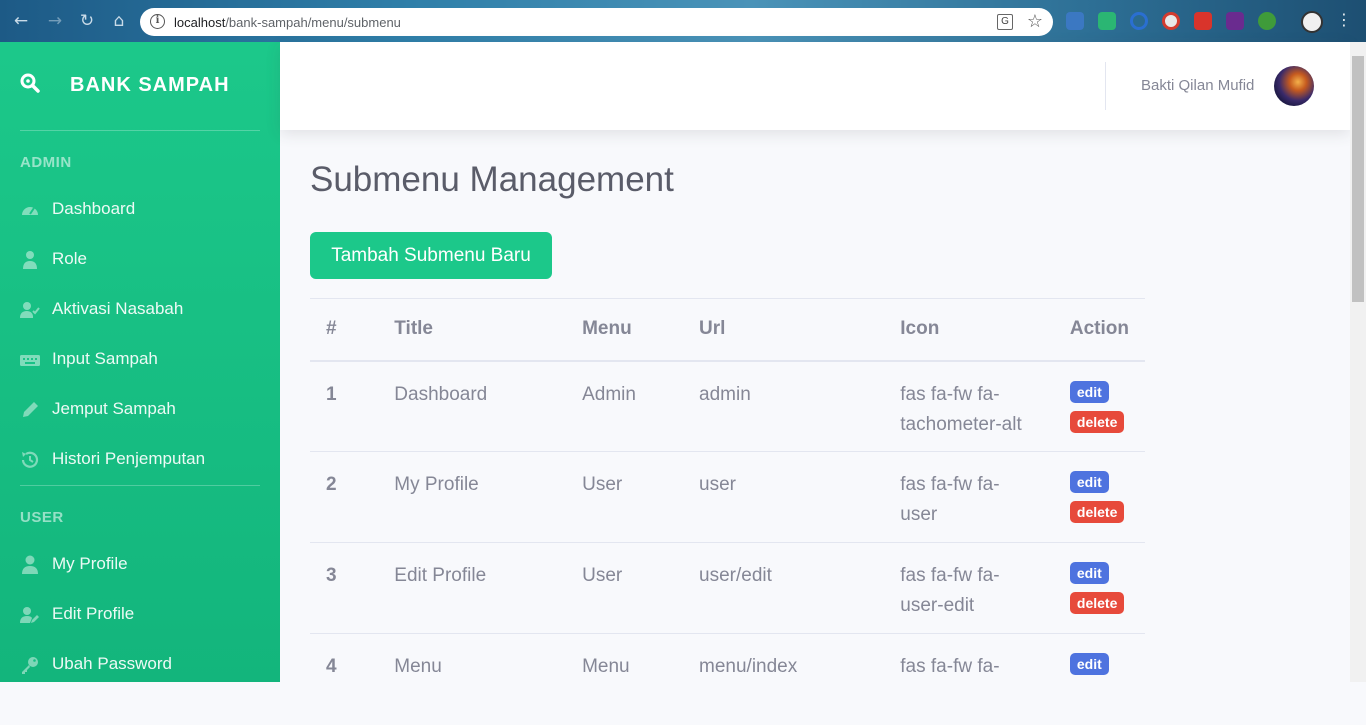 The height and width of the screenshot is (725, 1366). What do you see at coordinates (55, 21) in the screenshot?
I see `forward-arrow-icon: →` at bounding box center [55, 21].